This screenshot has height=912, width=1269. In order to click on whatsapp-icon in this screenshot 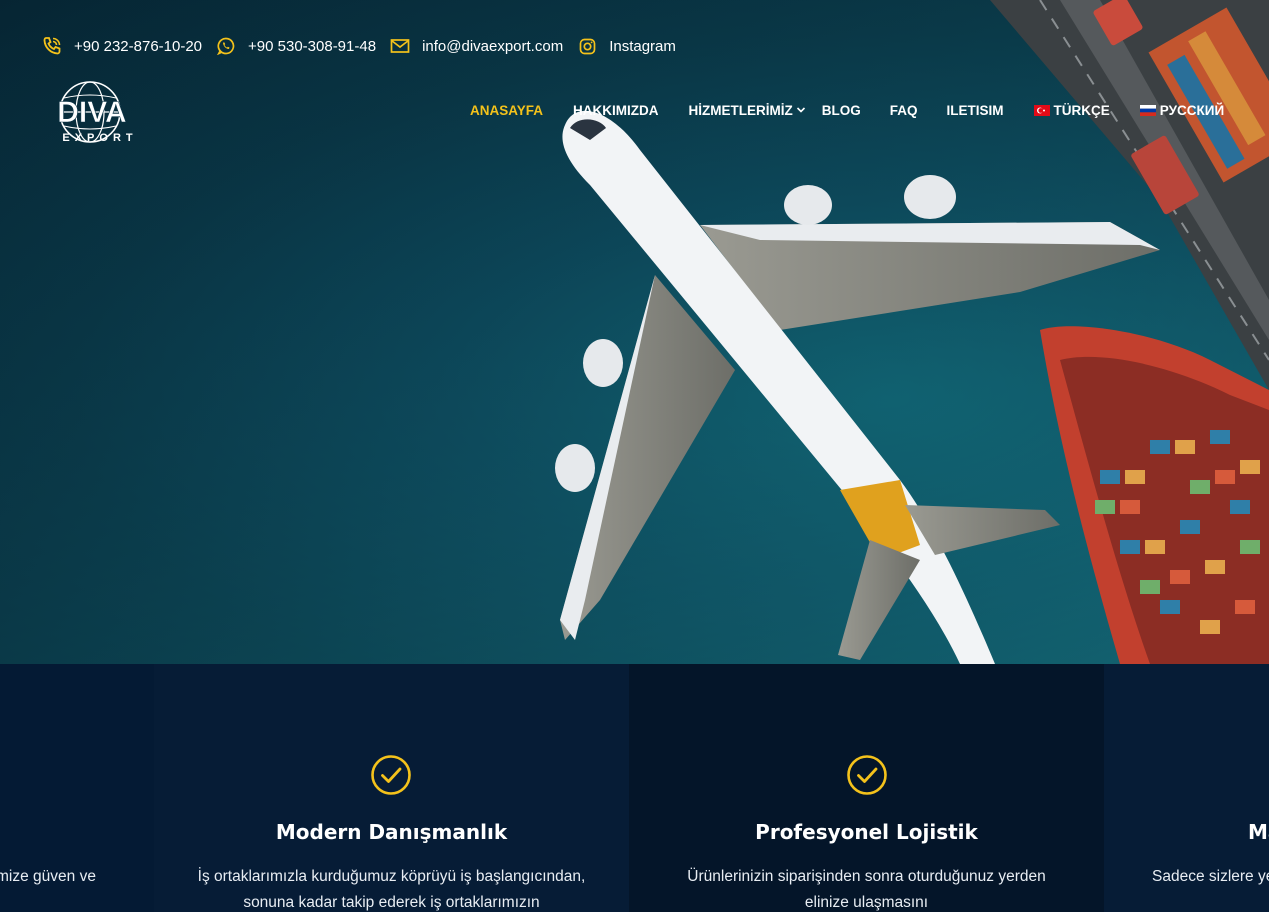, I will do `click(226, 46)`.